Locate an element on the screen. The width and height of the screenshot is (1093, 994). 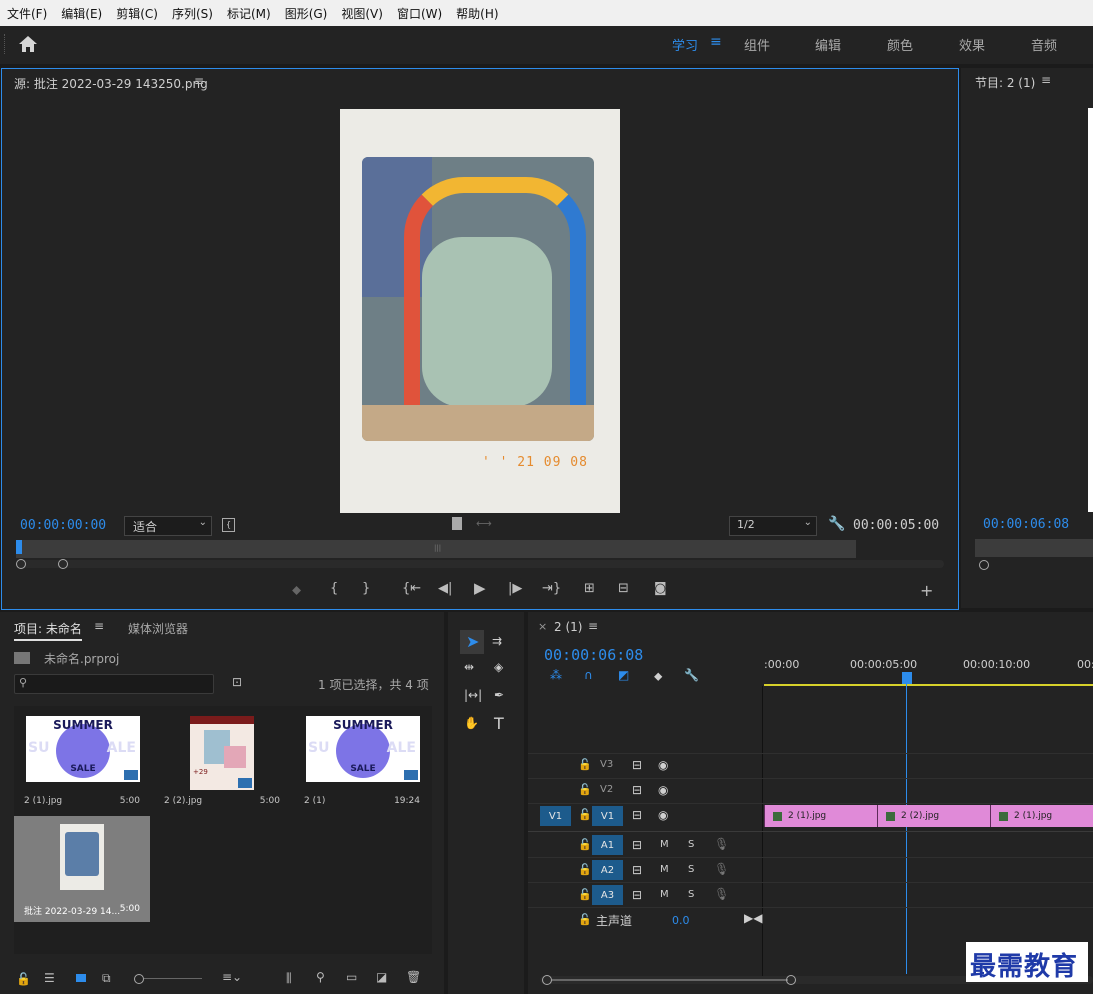
workspace-effects: 效果 is located at coordinates (972, 44).